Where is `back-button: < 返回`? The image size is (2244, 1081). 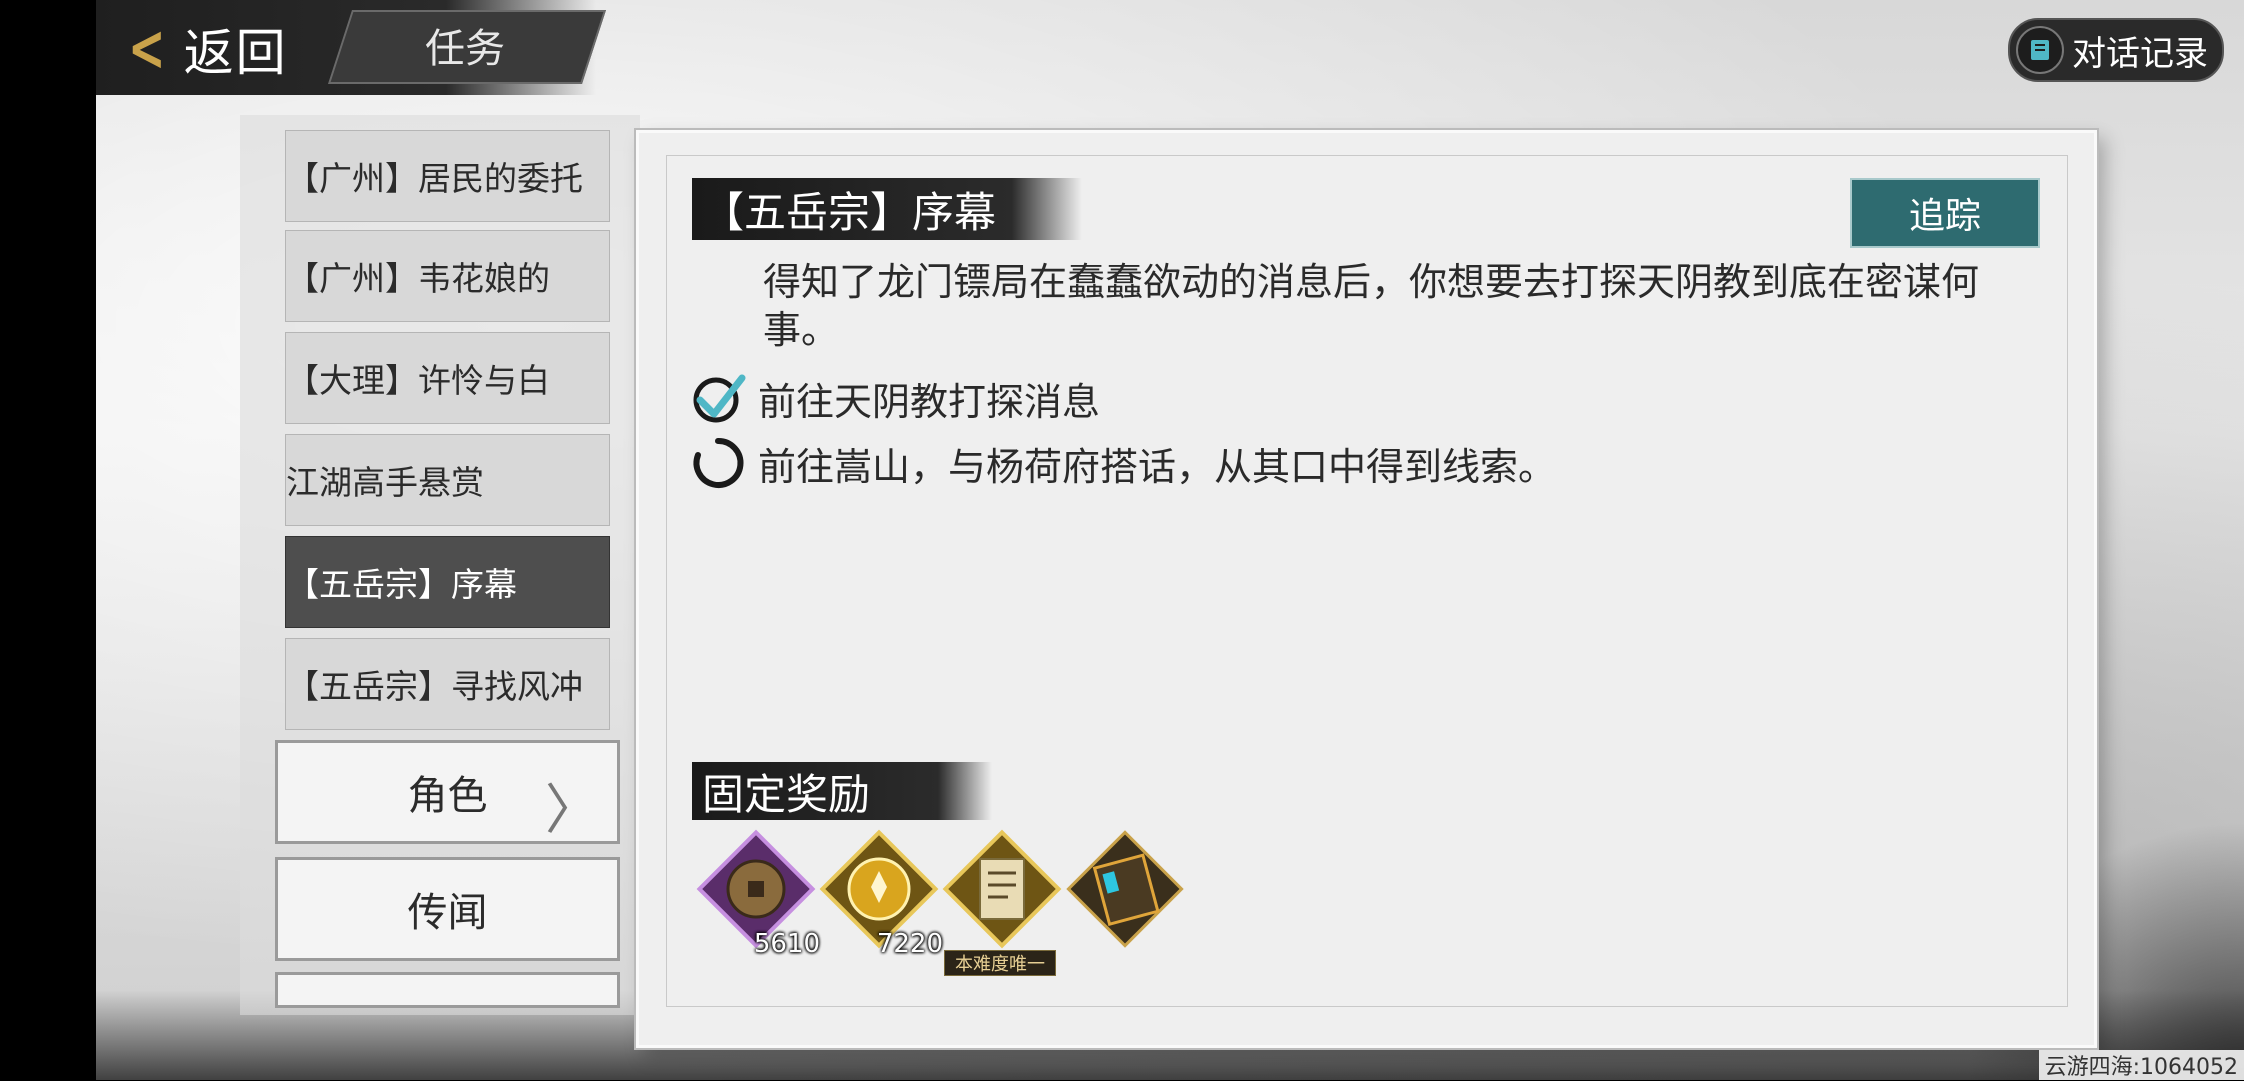 back-button: < 返回 is located at coordinates (220, 49).